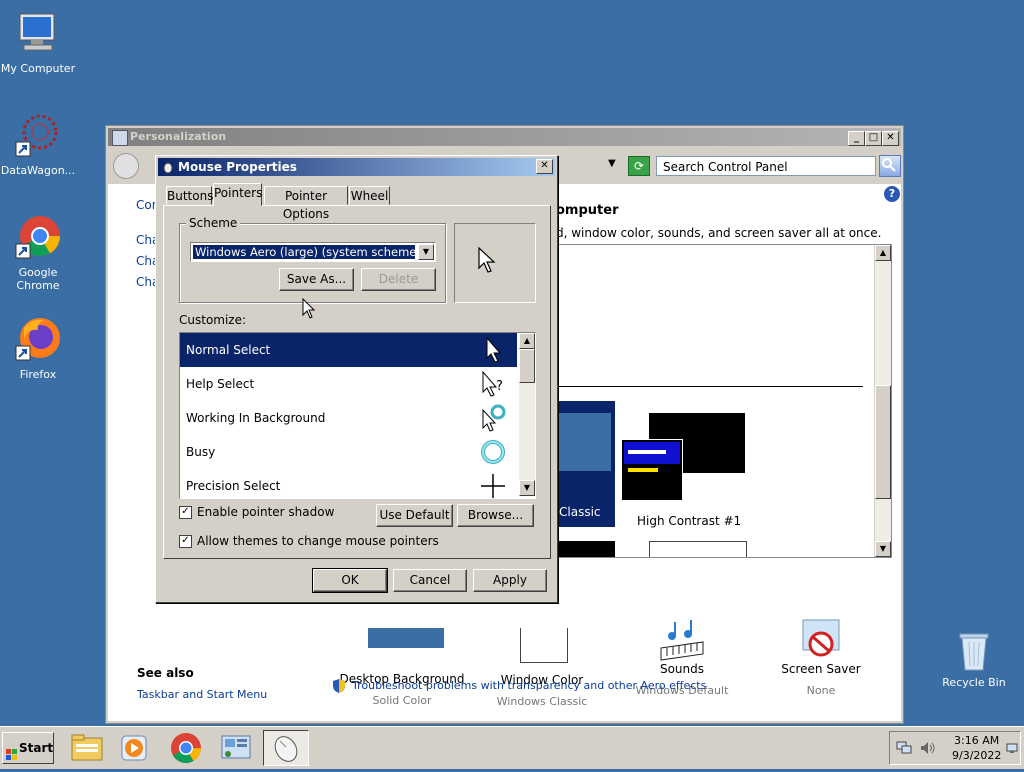 The image size is (1024, 772). I want to click on tab-wheel: Wheel, so click(369, 195).